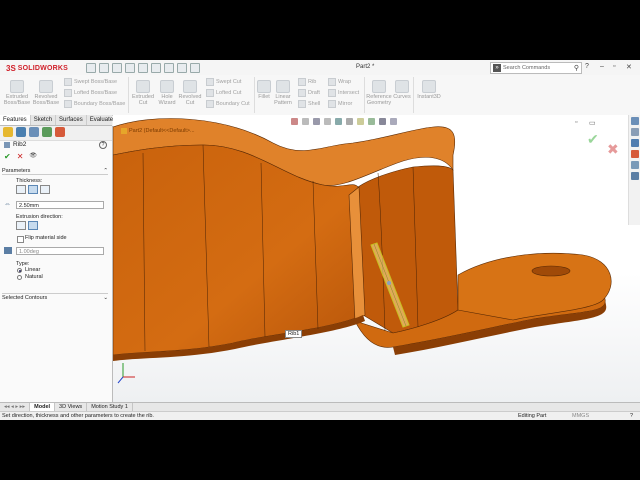 Image resolution: width=640 pixels, height=480 pixels. Describe the element at coordinates (576, 122) in the screenshot. I see `viewport-restore-icon: ▫` at that location.